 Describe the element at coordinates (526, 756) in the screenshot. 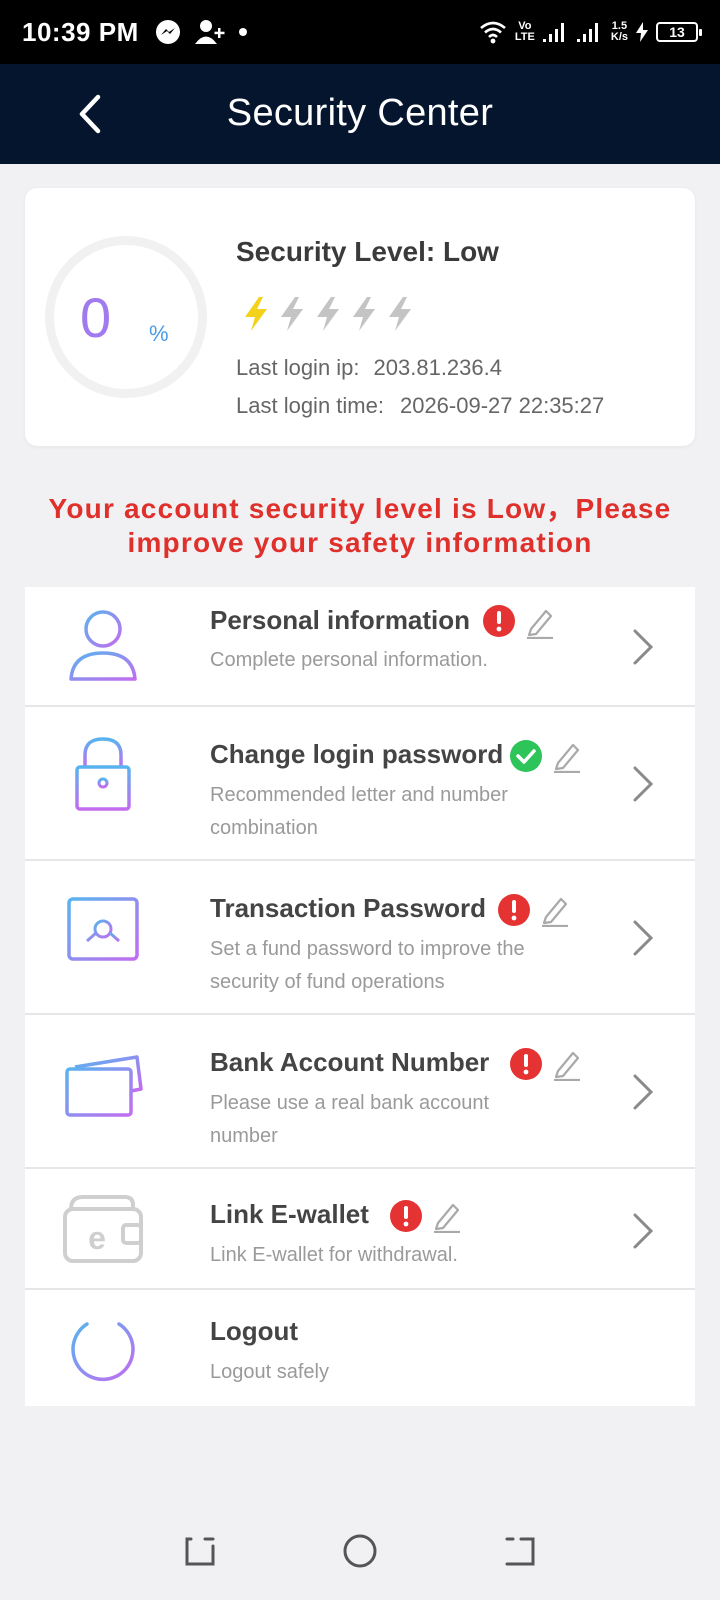

I see `check-badge-icon` at that location.